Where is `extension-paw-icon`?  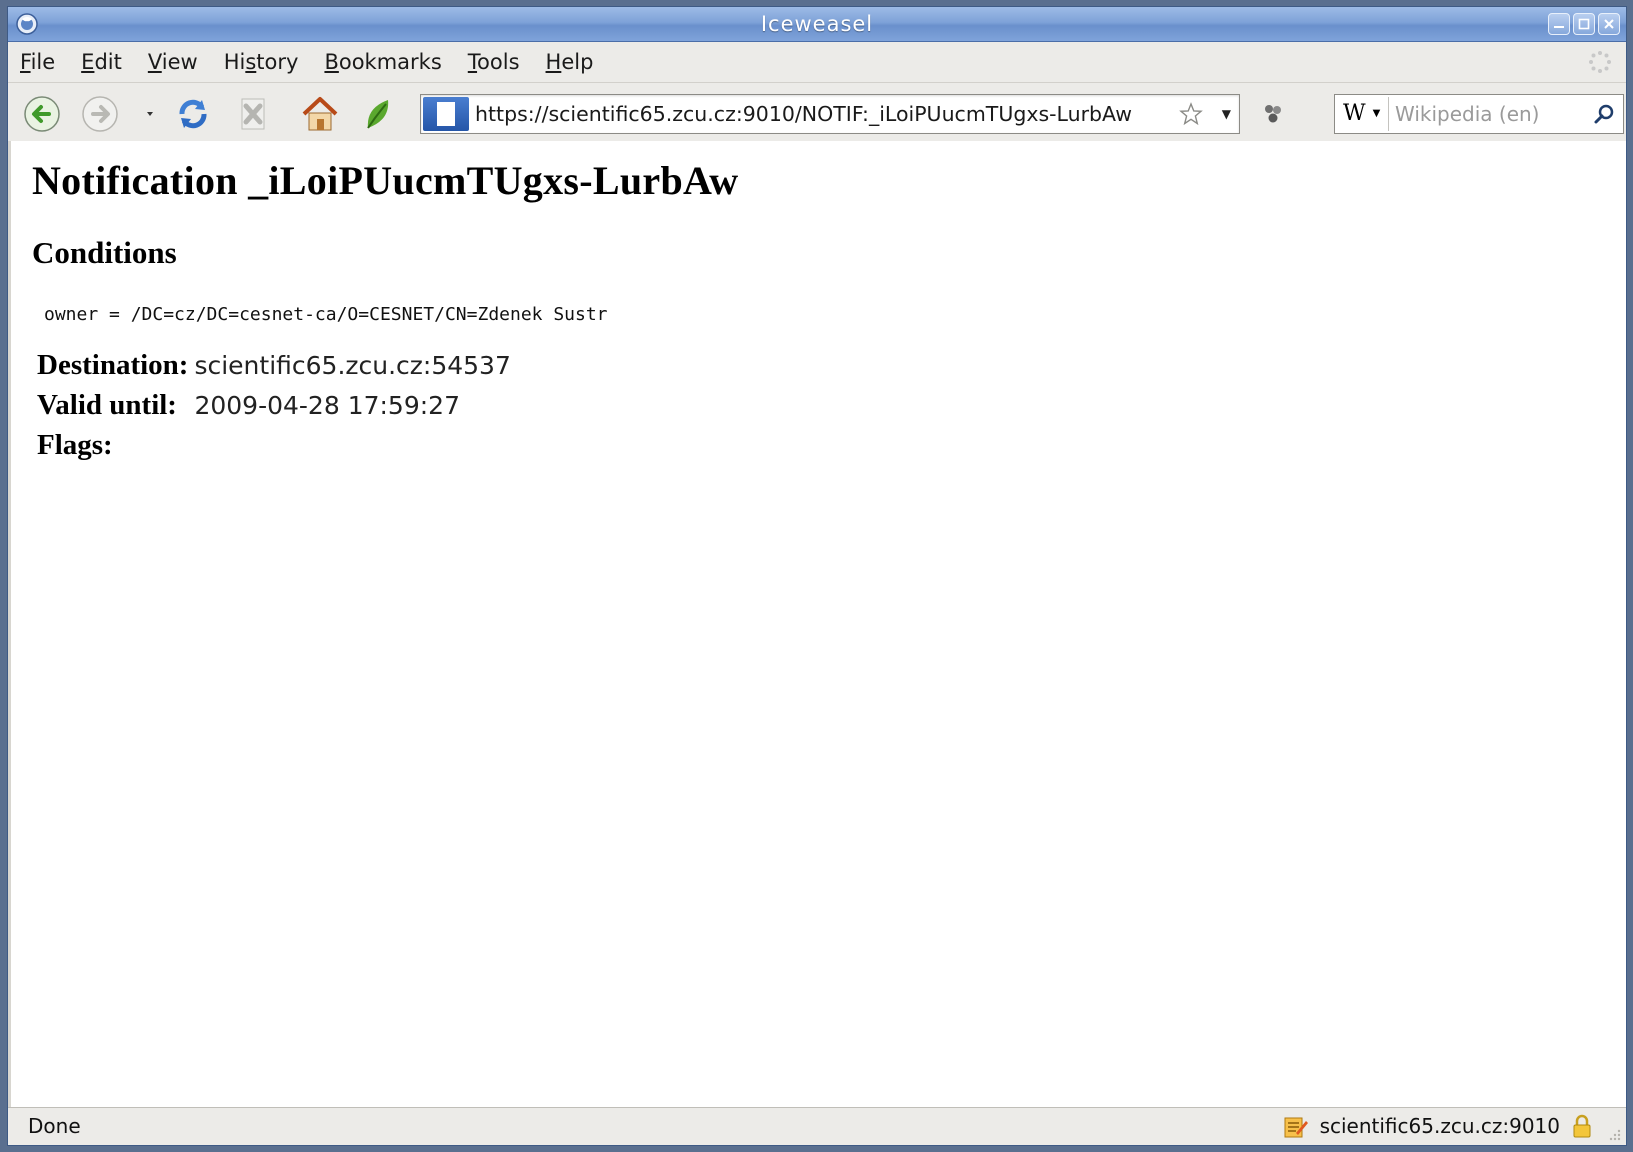 extension-paw-icon is located at coordinates (1273, 114).